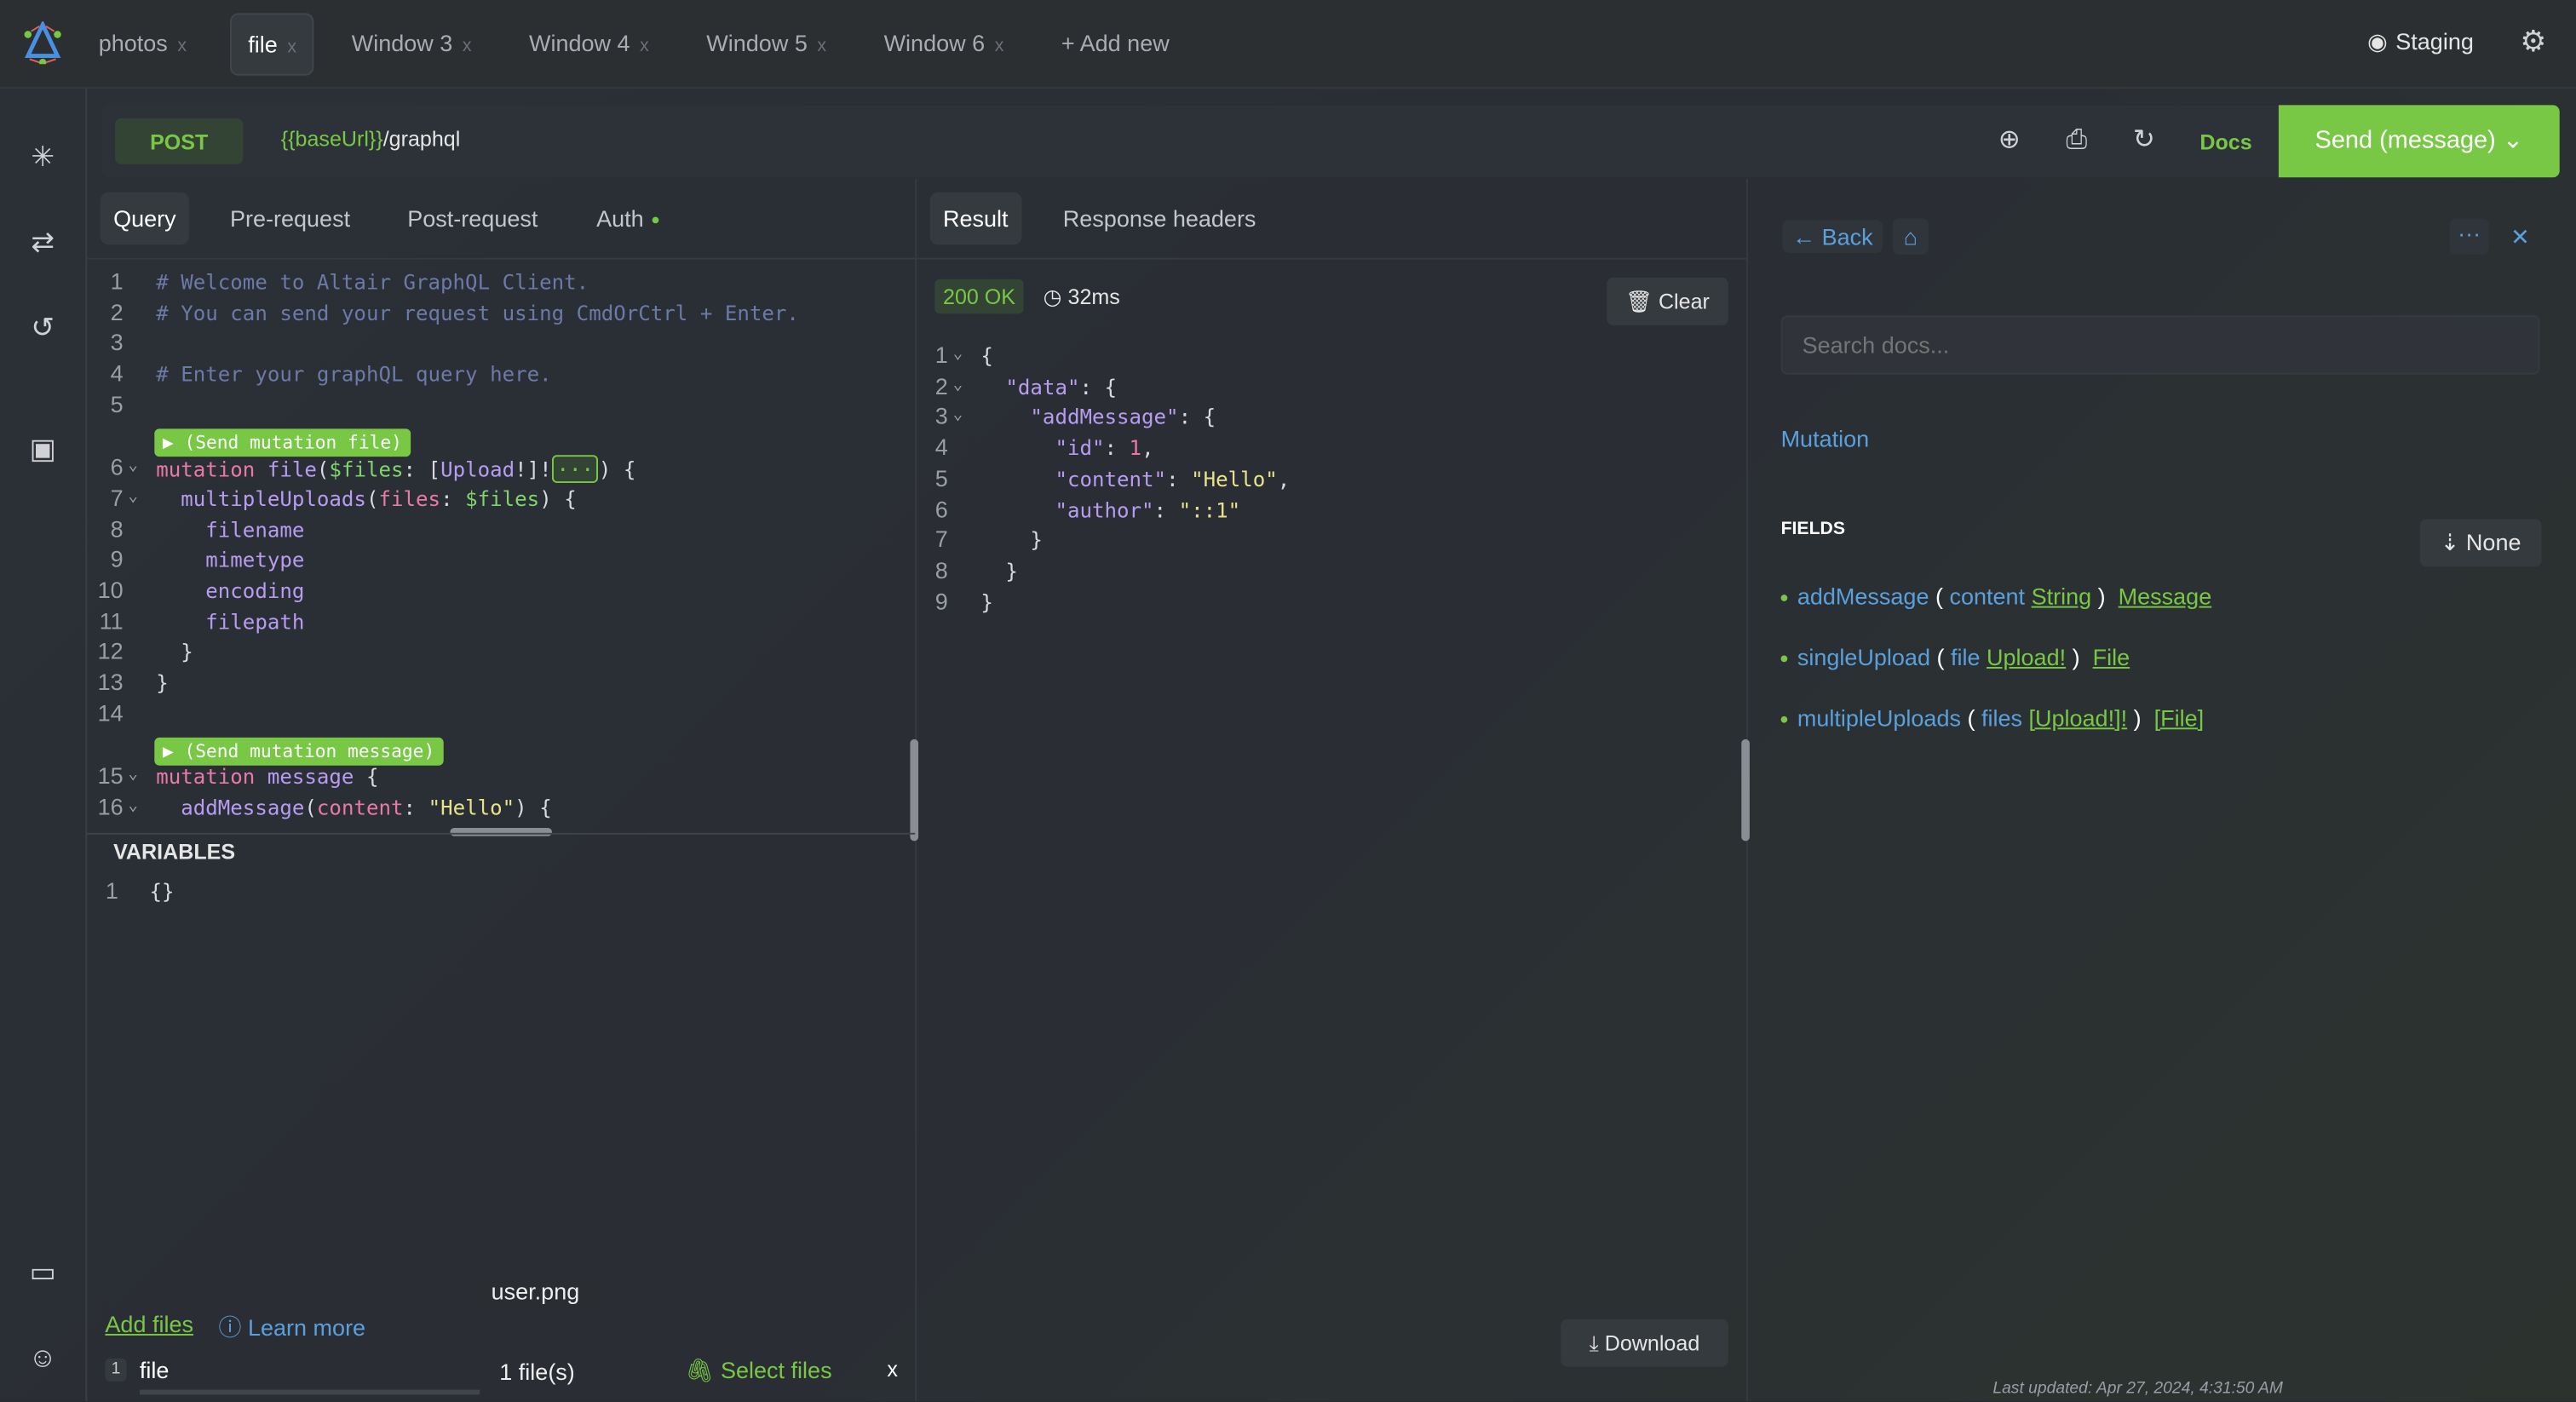  I want to click on field-name: multipleUploads, so click(1879, 717).